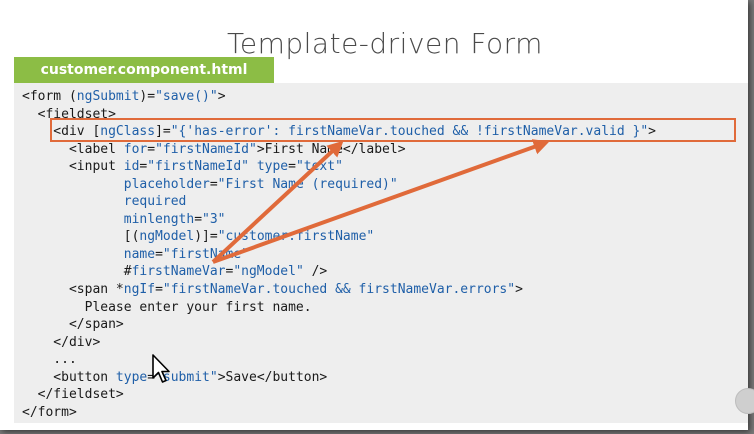 Image resolution: width=754 pixels, height=434 pixels. I want to click on code-token: <button, so click(69, 377).